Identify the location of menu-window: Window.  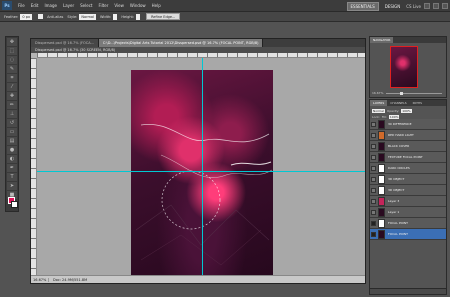
(138, 5).